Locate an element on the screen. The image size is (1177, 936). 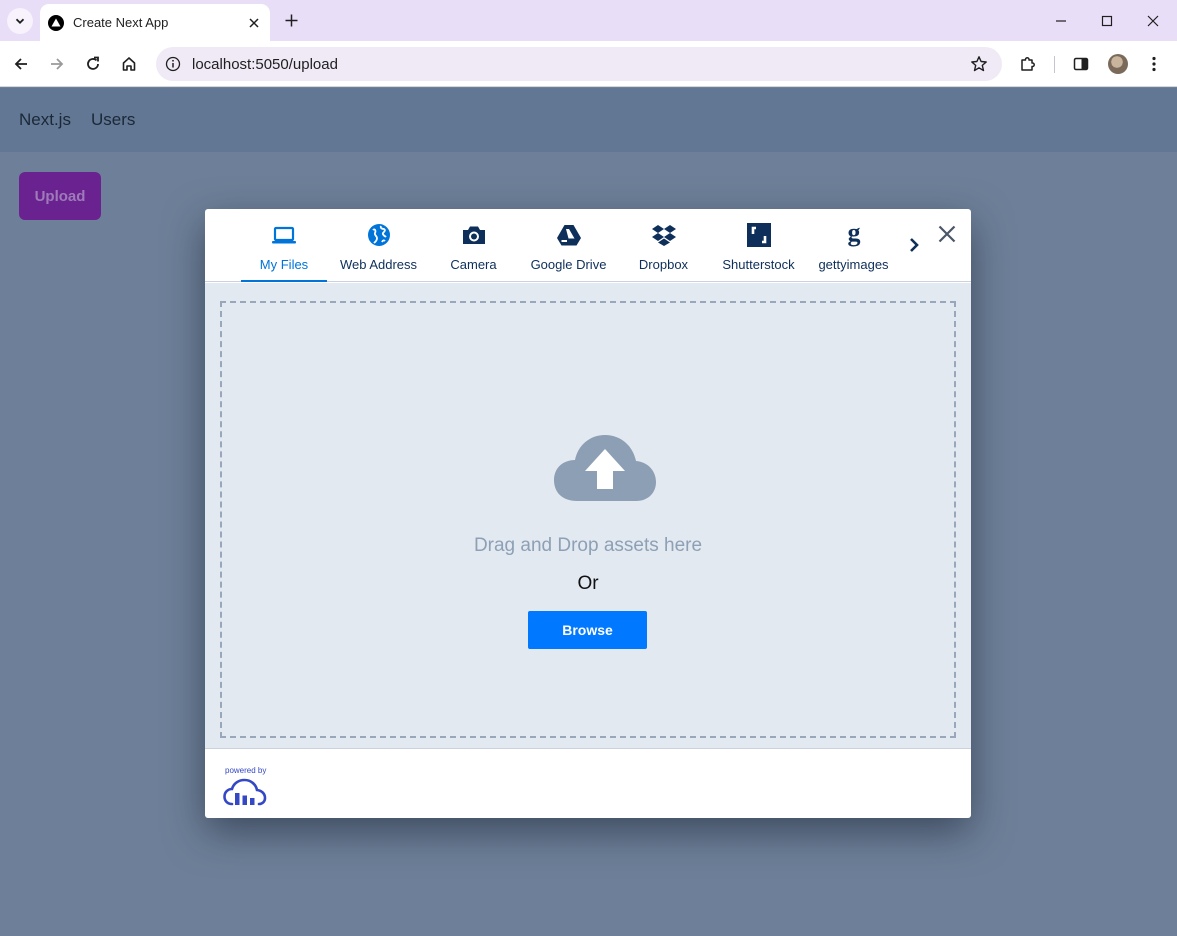
tab-label: Google Drive is located at coordinates (568, 264).